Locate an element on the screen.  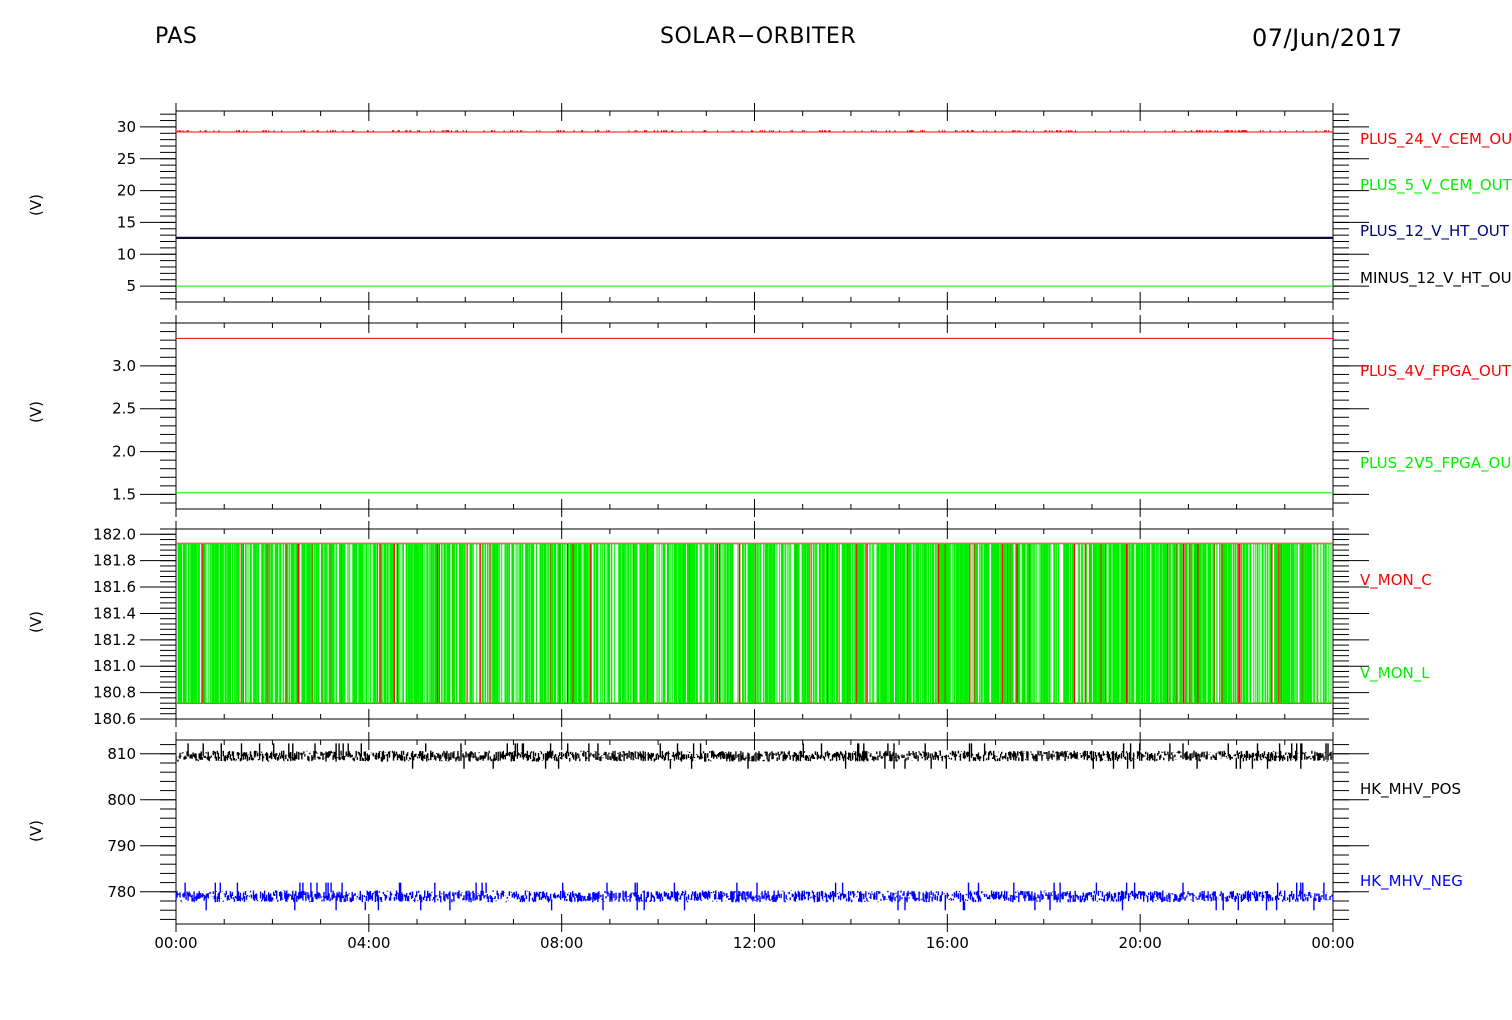
legend-hk-mhv-pos: HK_MHV_POS is located at coordinates (1410, 789).